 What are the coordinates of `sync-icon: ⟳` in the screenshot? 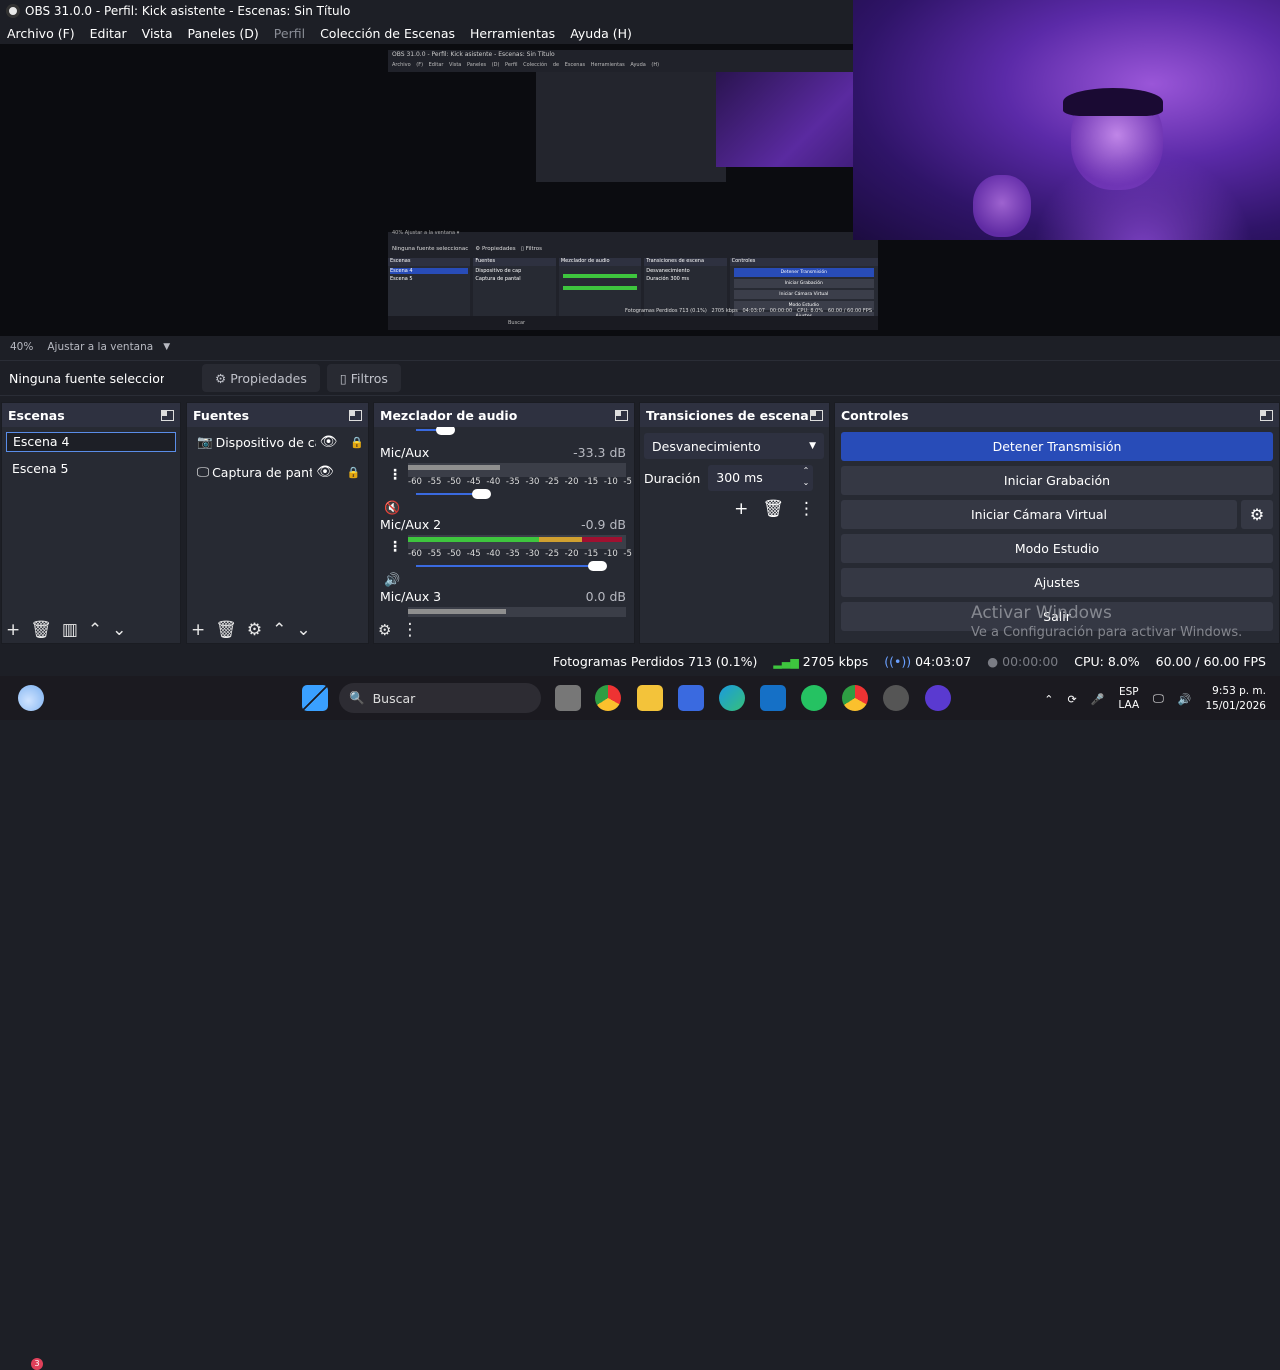 It's located at (1071, 699).